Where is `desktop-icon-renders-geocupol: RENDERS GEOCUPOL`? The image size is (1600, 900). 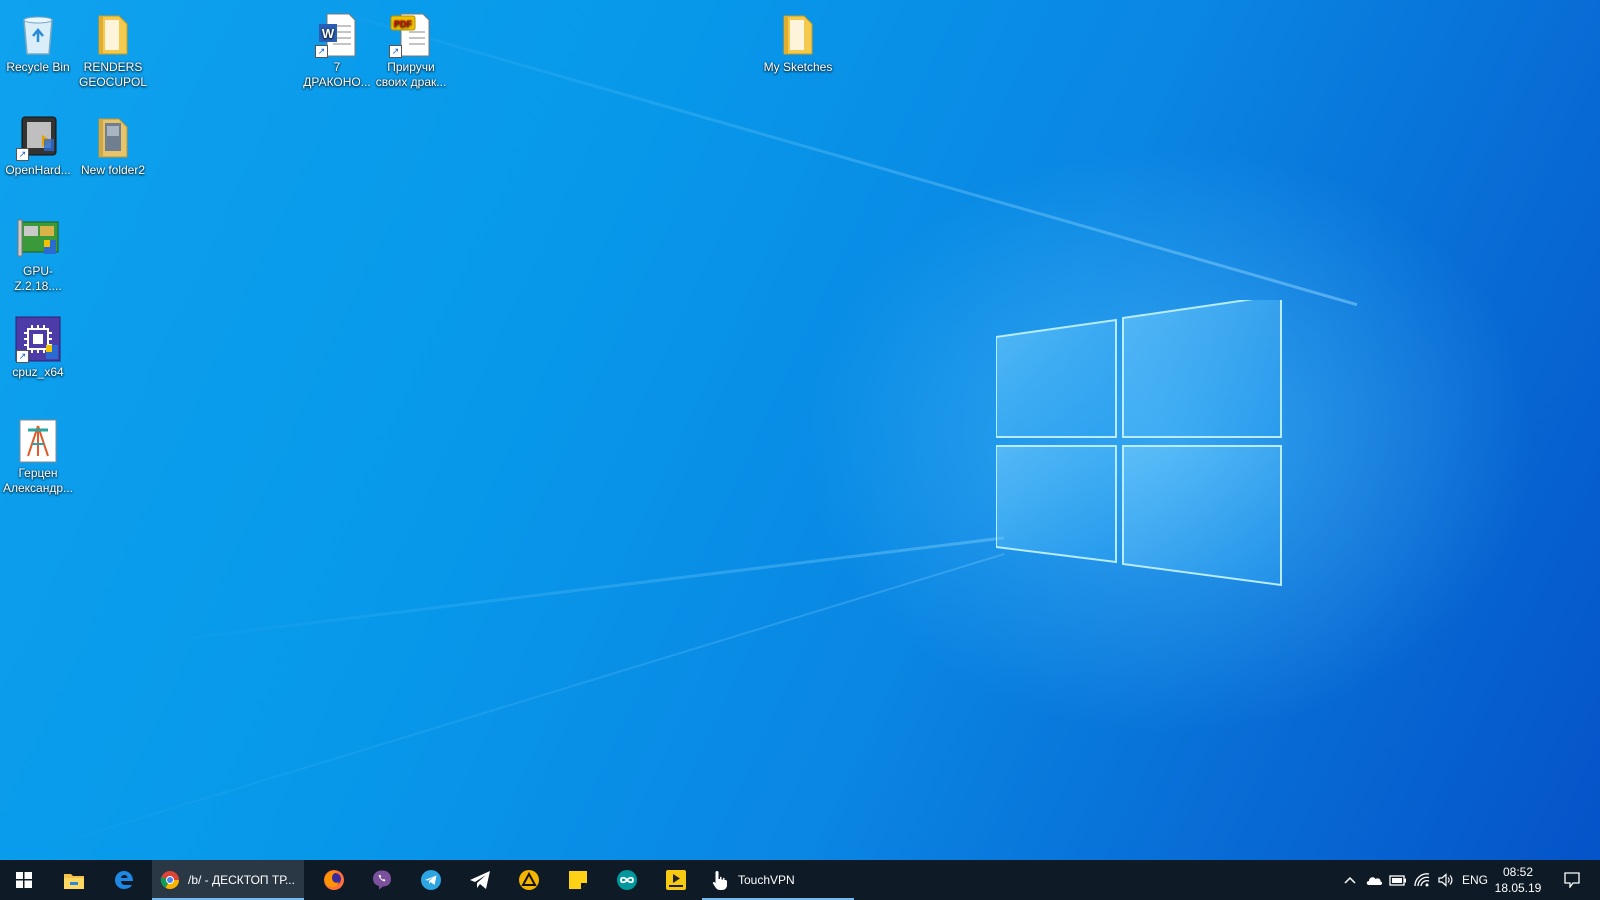 desktop-icon-renders-geocupol: RENDERS GEOCUPOL is located at coordinates (113, 47).